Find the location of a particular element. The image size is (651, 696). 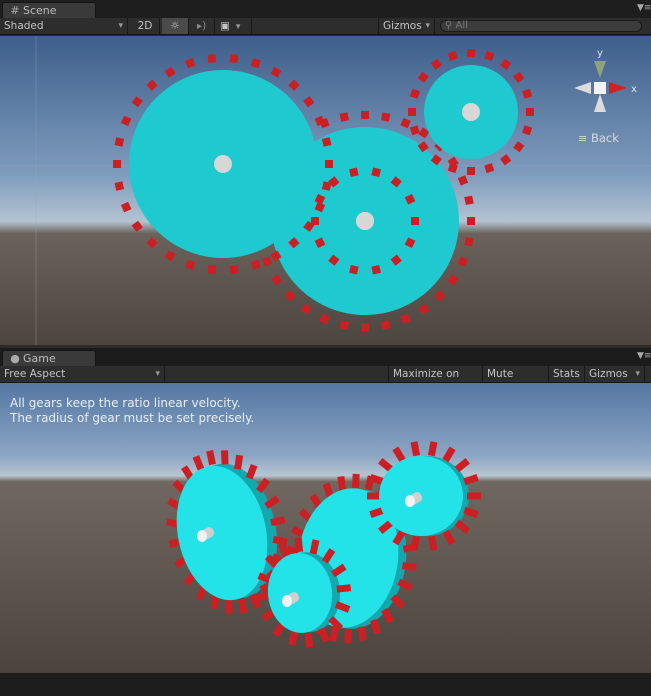

scene-gear-large-axle is located at coordinates (223, 164).